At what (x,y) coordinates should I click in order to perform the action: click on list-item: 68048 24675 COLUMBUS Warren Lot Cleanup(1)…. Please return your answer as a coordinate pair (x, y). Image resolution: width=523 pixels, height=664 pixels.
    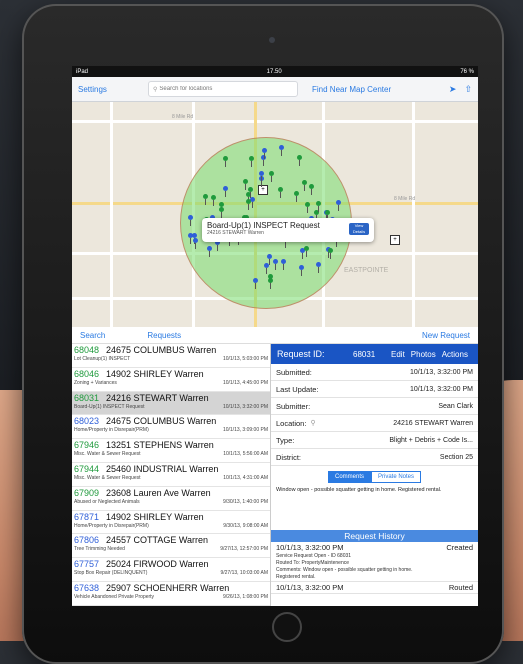
    Looking at the image, I should click on (171, 356).